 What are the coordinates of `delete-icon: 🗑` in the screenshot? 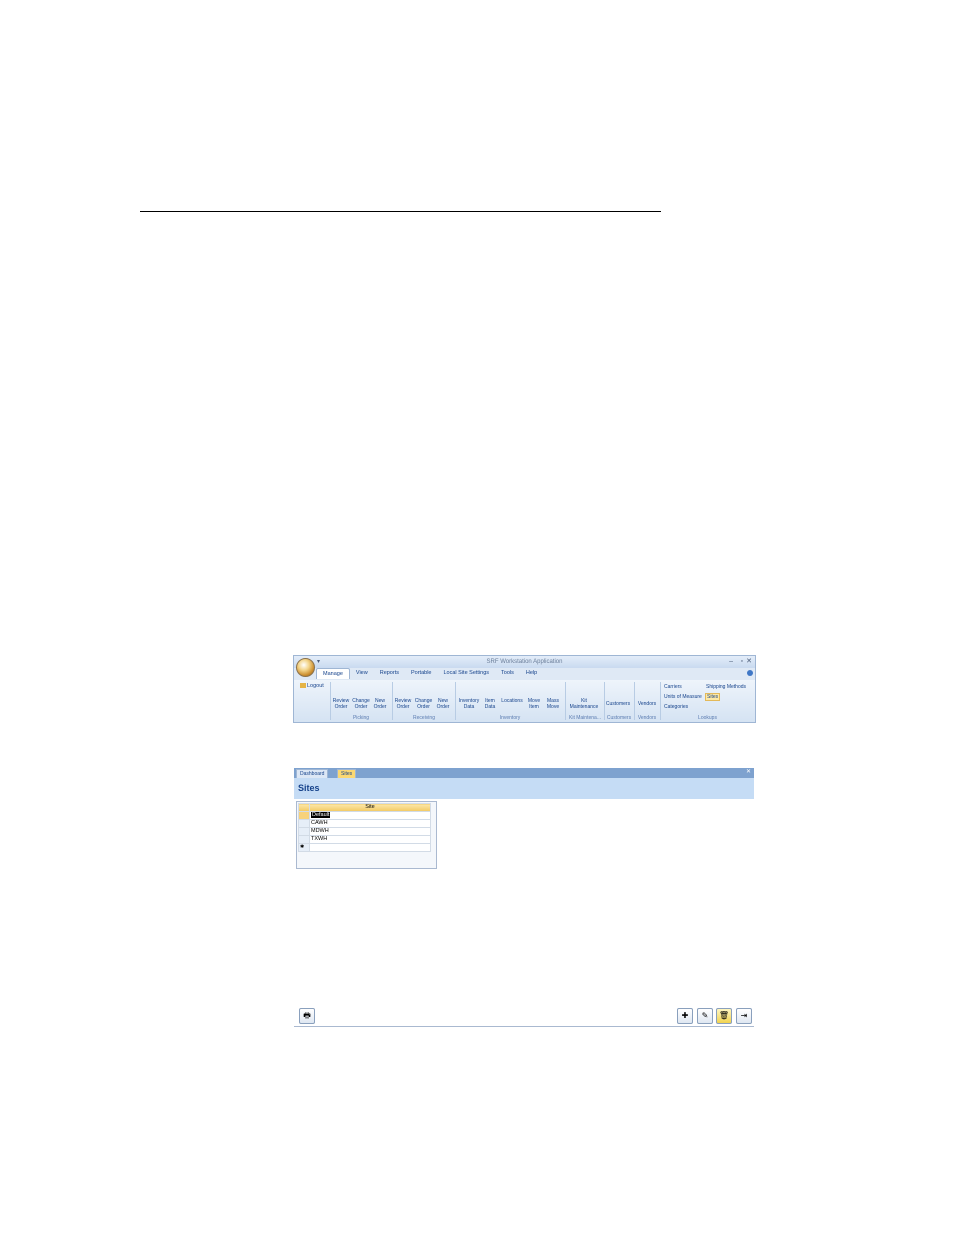 It's located at (724, 1015).